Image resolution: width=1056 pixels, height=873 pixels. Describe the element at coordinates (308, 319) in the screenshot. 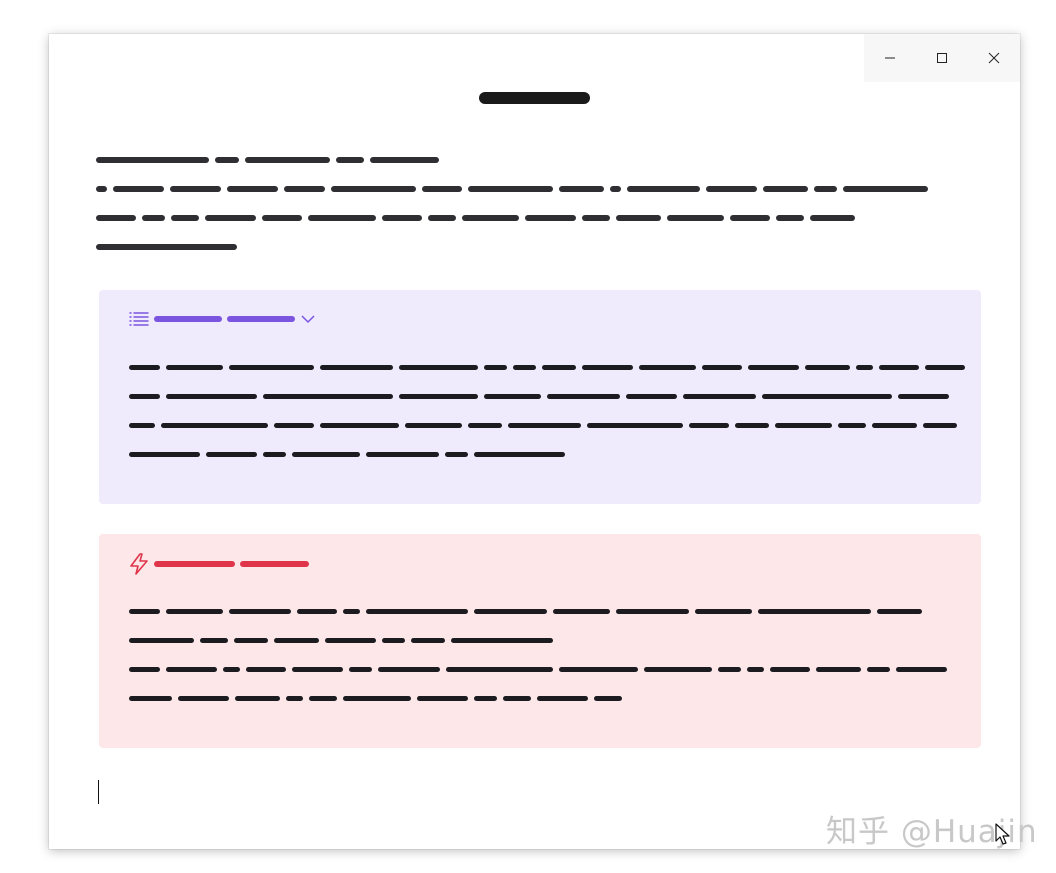

I see `chevron-down-icon` at that location.